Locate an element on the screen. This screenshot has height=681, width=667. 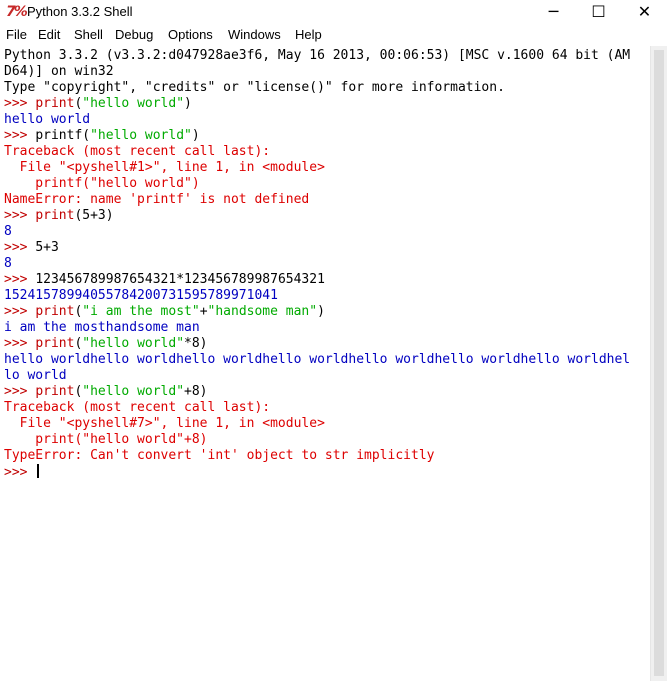
title-bar: 7% Python 3.3.2 Shell ─ ☐ ✕ is located at coordinates (333, 12).